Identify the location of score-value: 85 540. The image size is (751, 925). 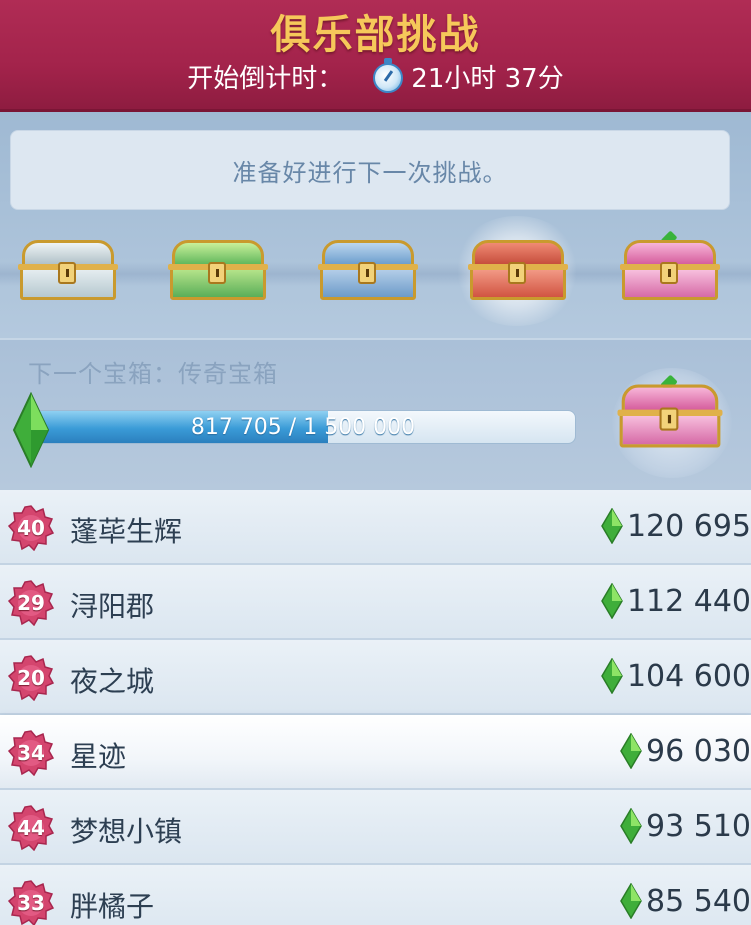
(698, 901).